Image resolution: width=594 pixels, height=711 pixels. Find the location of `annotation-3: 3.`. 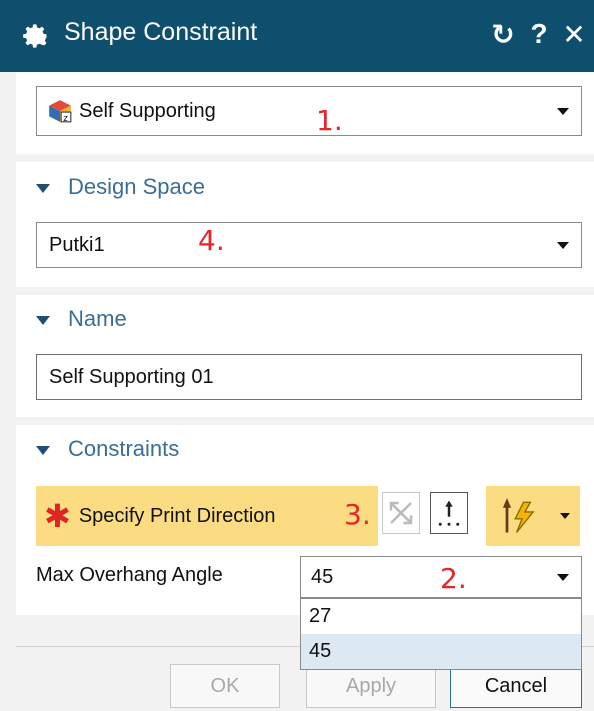

annotation-3: 3. is located at coordinates (357, 514).